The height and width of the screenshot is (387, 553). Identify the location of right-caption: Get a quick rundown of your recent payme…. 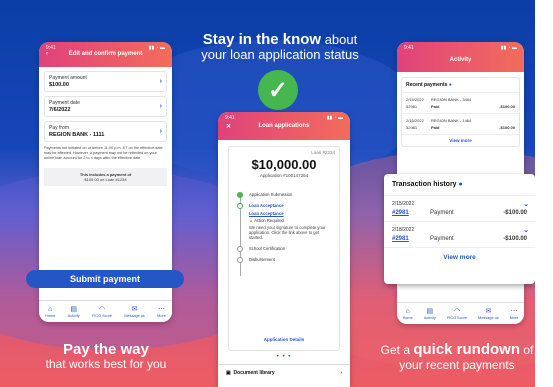
(457, 357).